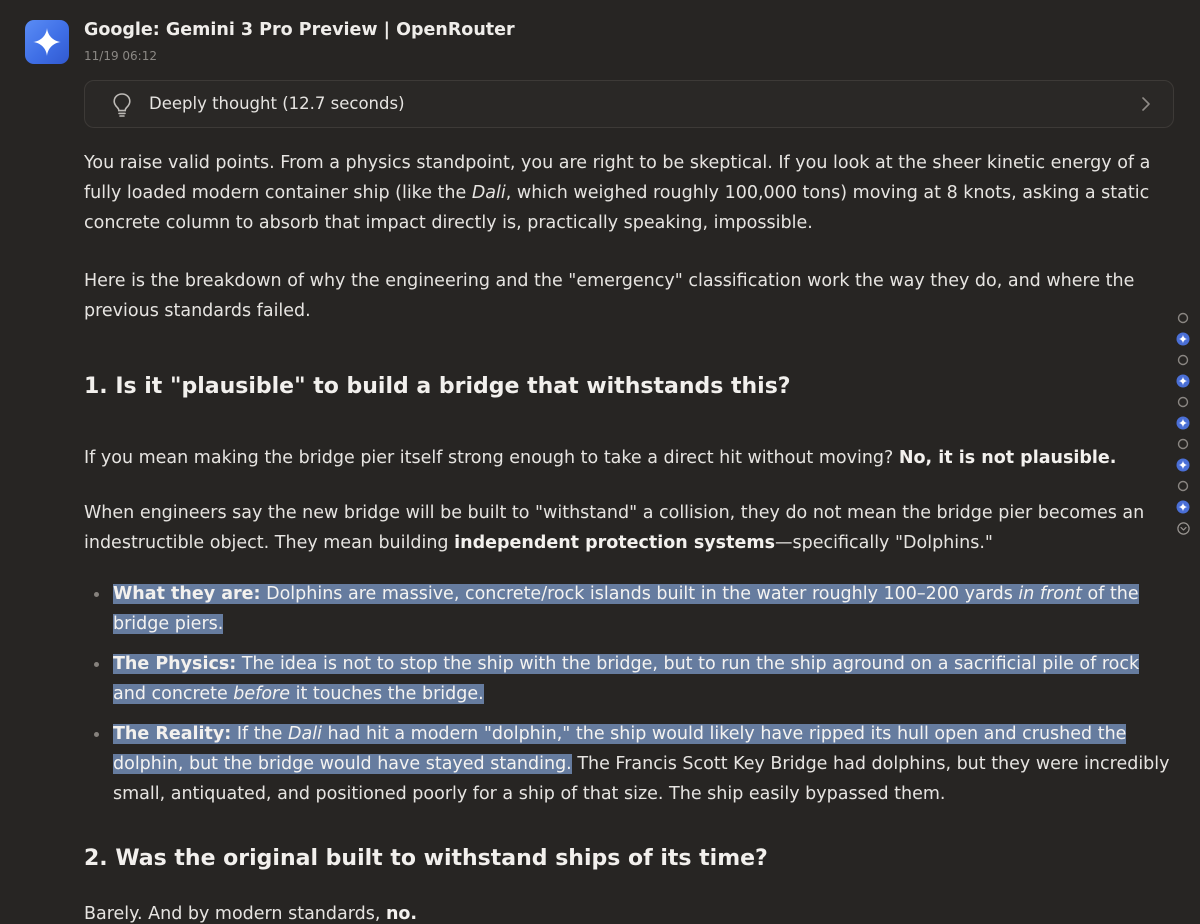 The height and width of the screenshot is (924, 1200). I want to click on paragraph: Barely. And by modern standards, no., so click(251, 914).